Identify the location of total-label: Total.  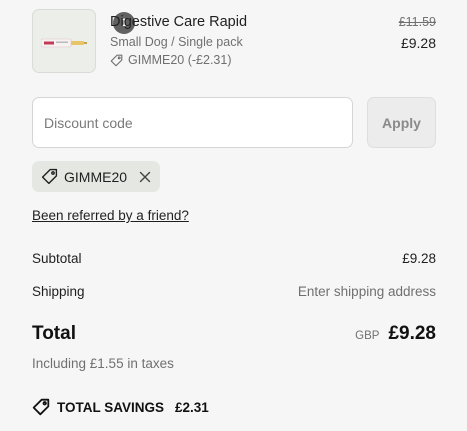
(54, 333).